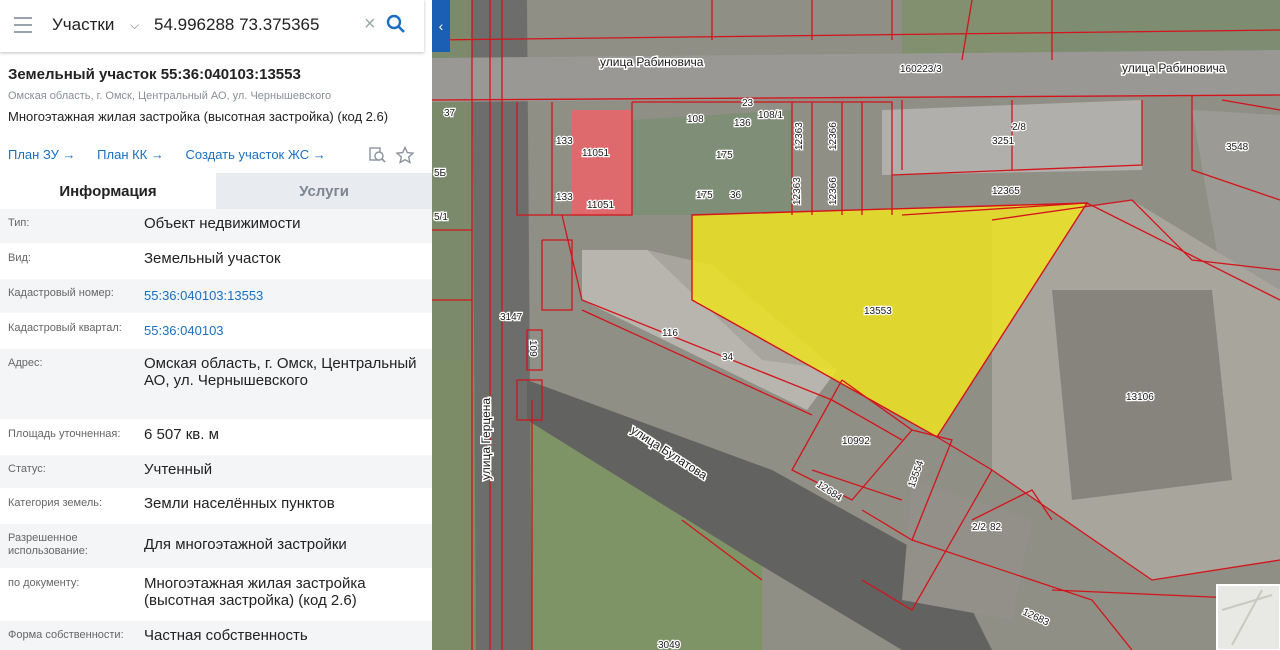  I want to click on tabs: Информация Услуги, so click(216, 191).